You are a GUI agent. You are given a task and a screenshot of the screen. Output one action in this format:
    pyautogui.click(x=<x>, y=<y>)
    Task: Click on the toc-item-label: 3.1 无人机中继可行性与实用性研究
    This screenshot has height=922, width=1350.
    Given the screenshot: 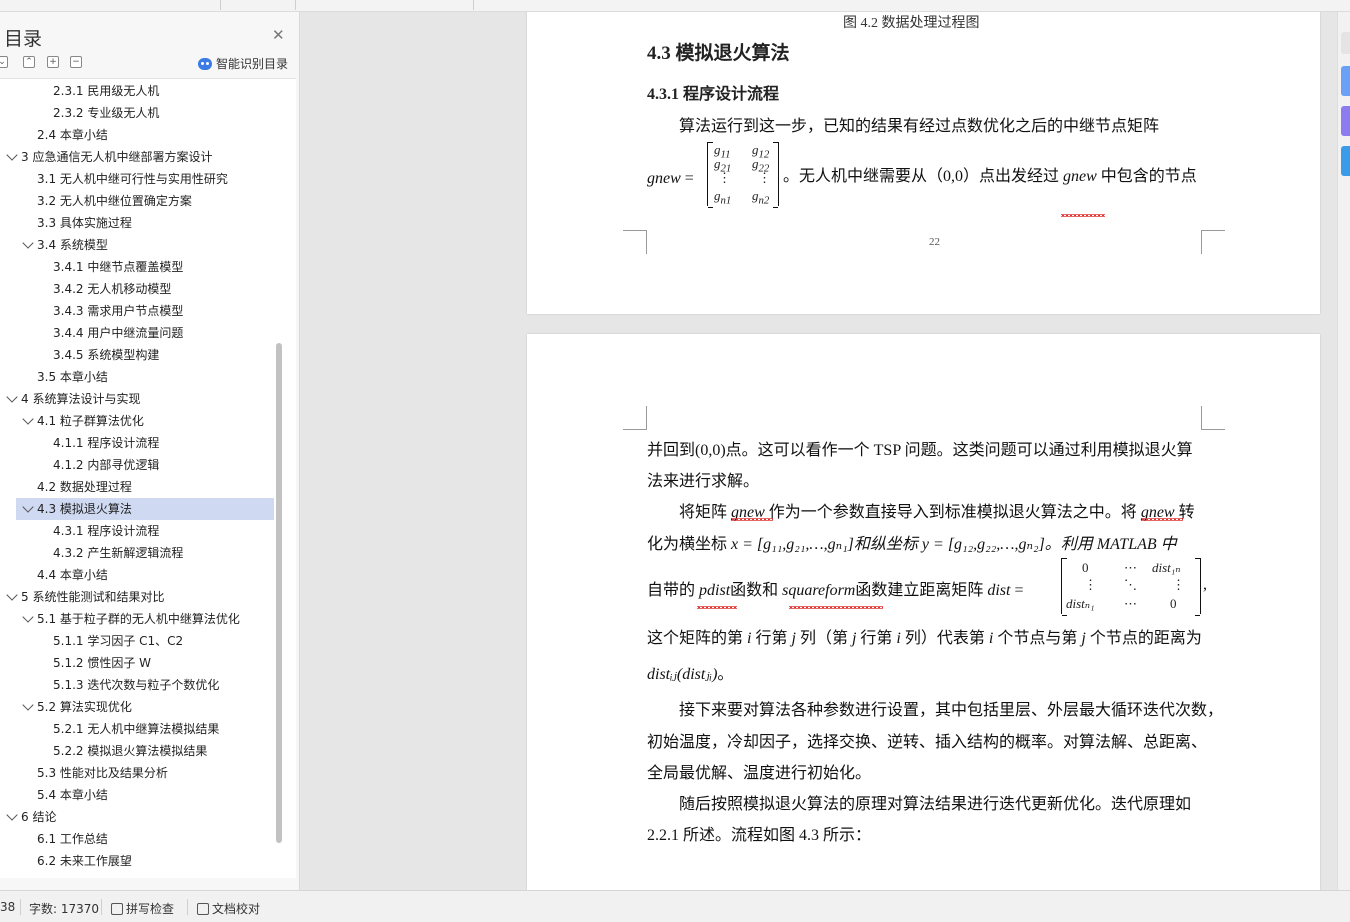 What is the action you would take?
    pyautogui.click(x=132, y=179)
    